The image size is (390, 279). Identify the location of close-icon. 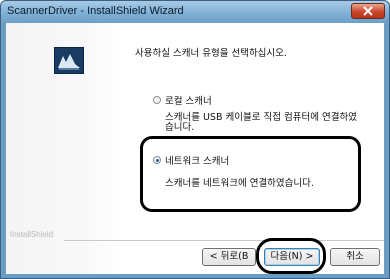
(368, 11).